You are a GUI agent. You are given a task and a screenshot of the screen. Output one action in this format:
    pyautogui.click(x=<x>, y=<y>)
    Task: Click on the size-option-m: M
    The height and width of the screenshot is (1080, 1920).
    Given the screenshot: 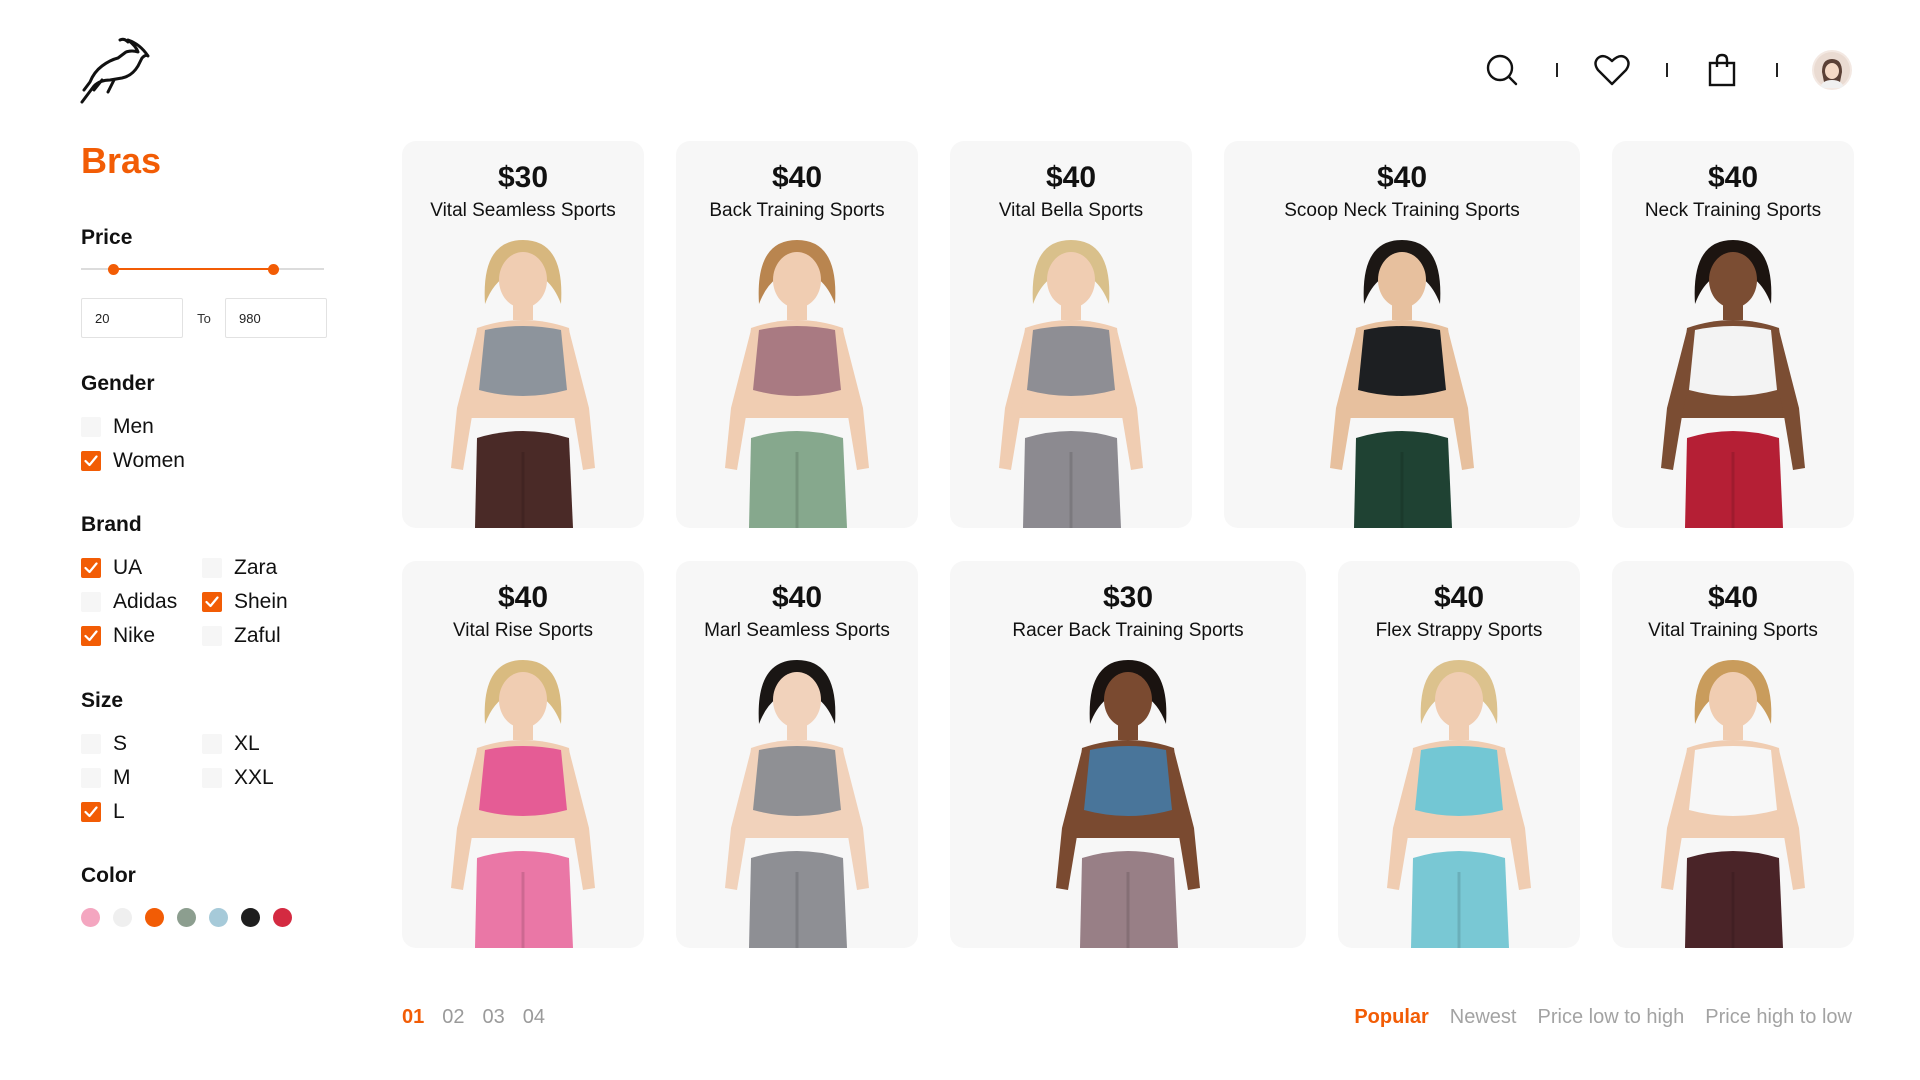 What is the action you would take?
    pyautogui.click(x=106, y=778)
    